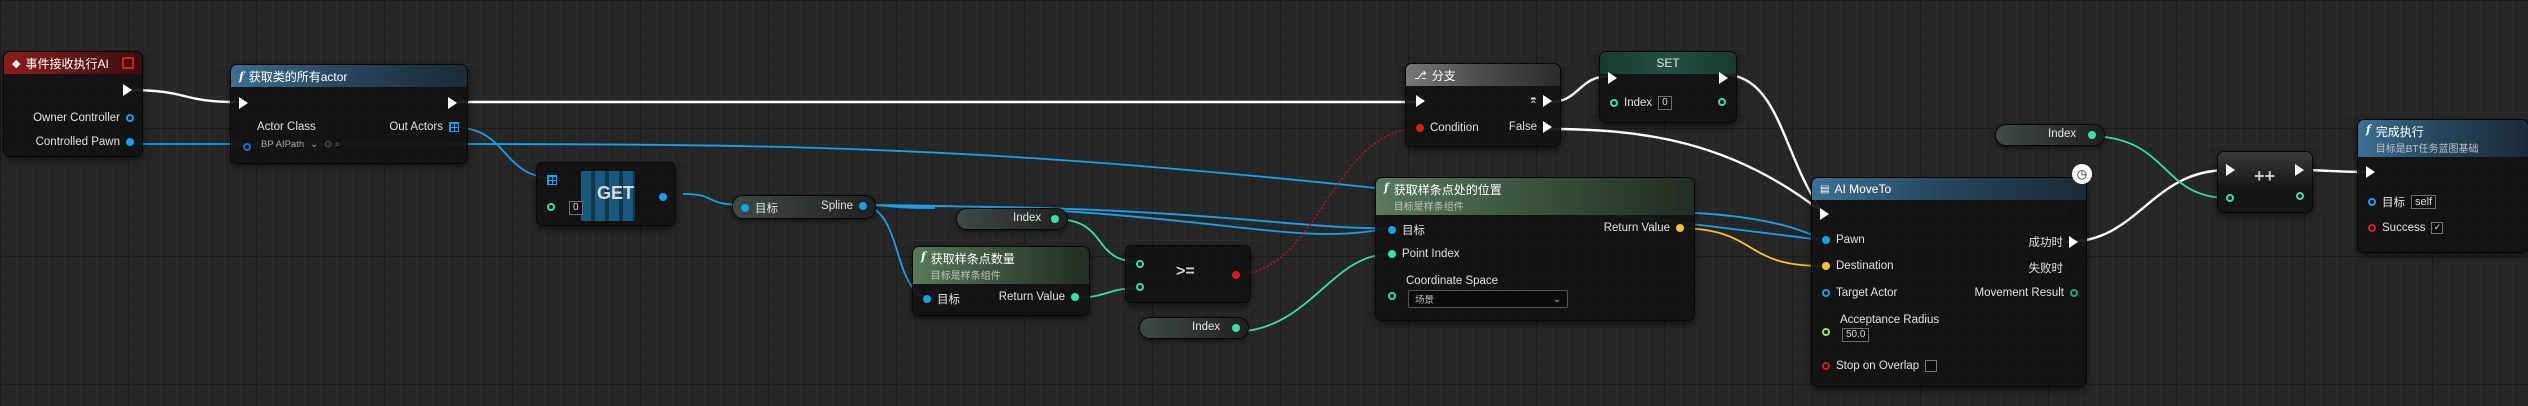 This screenshot has width=2528, height=406. I want to click on controlled-pawn-dot, so click(130, 142).